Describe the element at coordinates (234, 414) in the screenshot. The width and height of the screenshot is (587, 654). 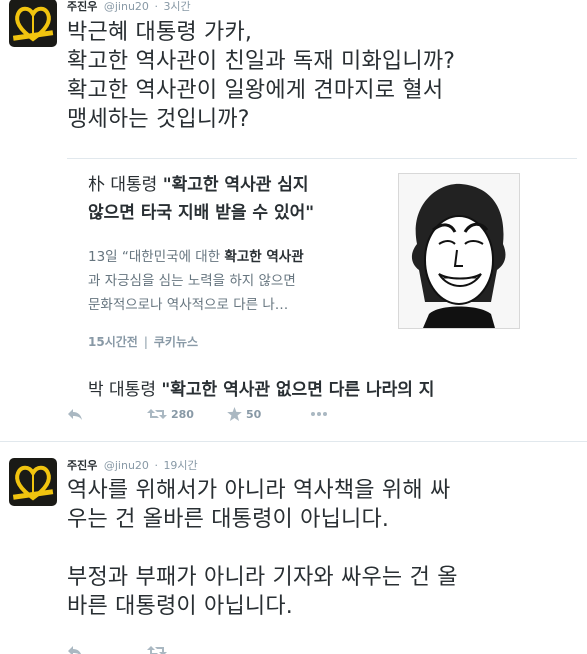
I see `star-icon` at that location.